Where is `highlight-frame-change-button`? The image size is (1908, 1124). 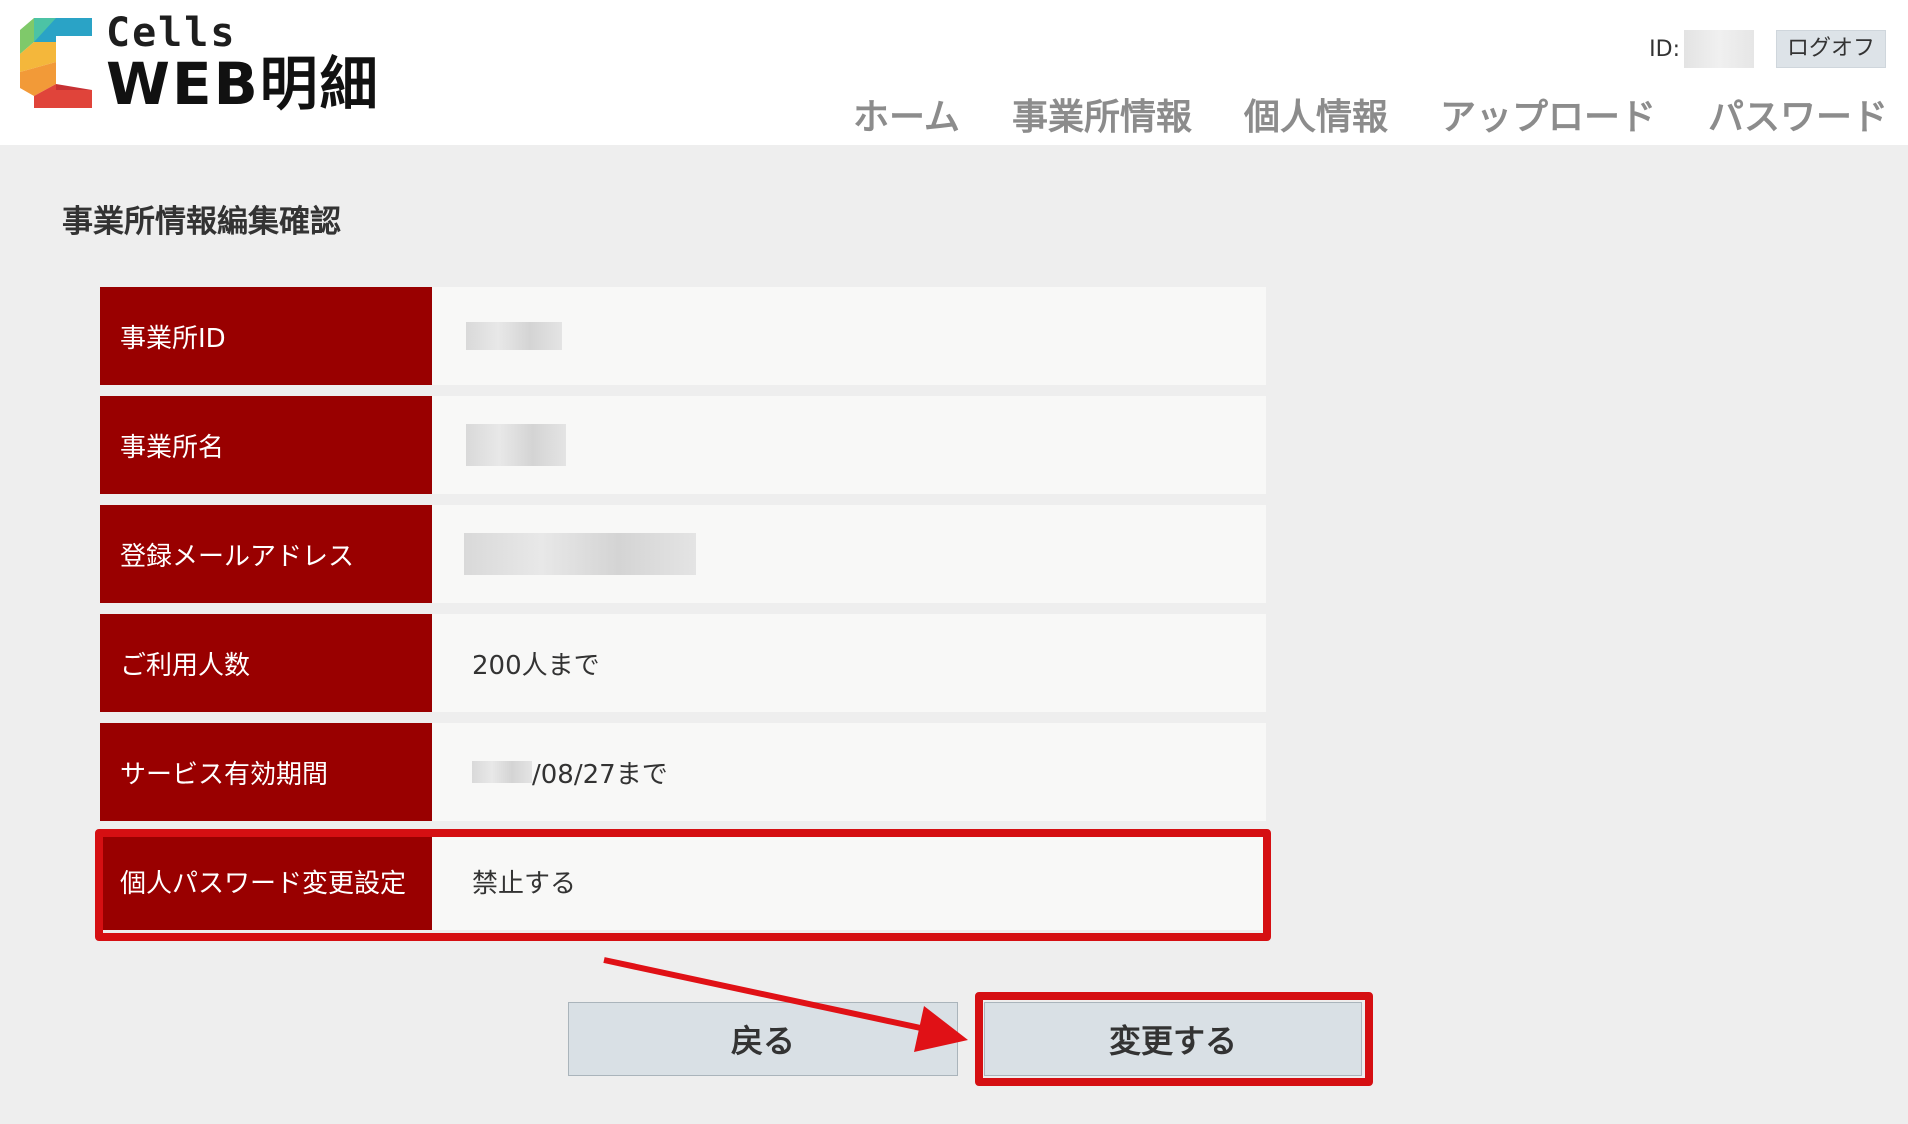
highlight-frame-change-button is located at coordinates (1174, 1039).